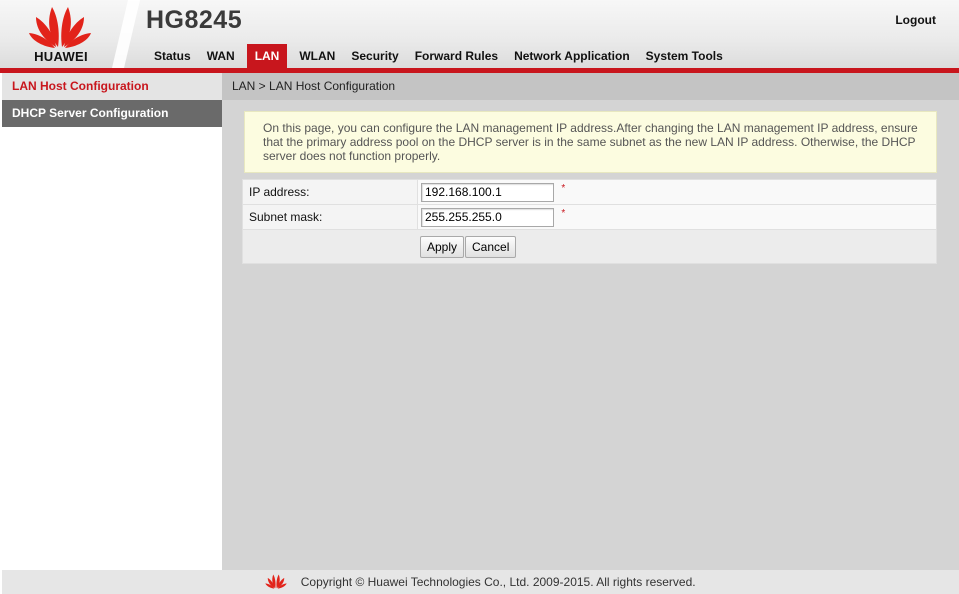 The image size is (959, 594). Describe the element at coordinates (126, 34) in the screenshot. I see `header-divider` at that location.